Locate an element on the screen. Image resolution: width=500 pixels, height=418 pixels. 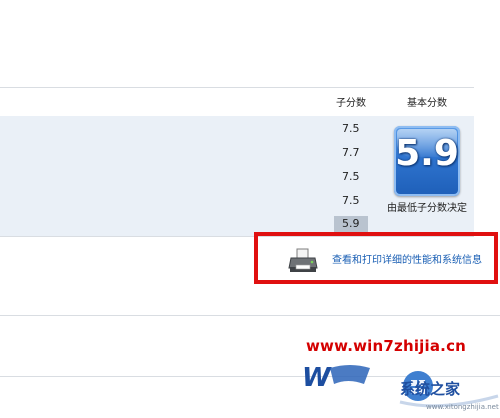
base-score-badge: 5.9 is located at coordinates (427, 161).